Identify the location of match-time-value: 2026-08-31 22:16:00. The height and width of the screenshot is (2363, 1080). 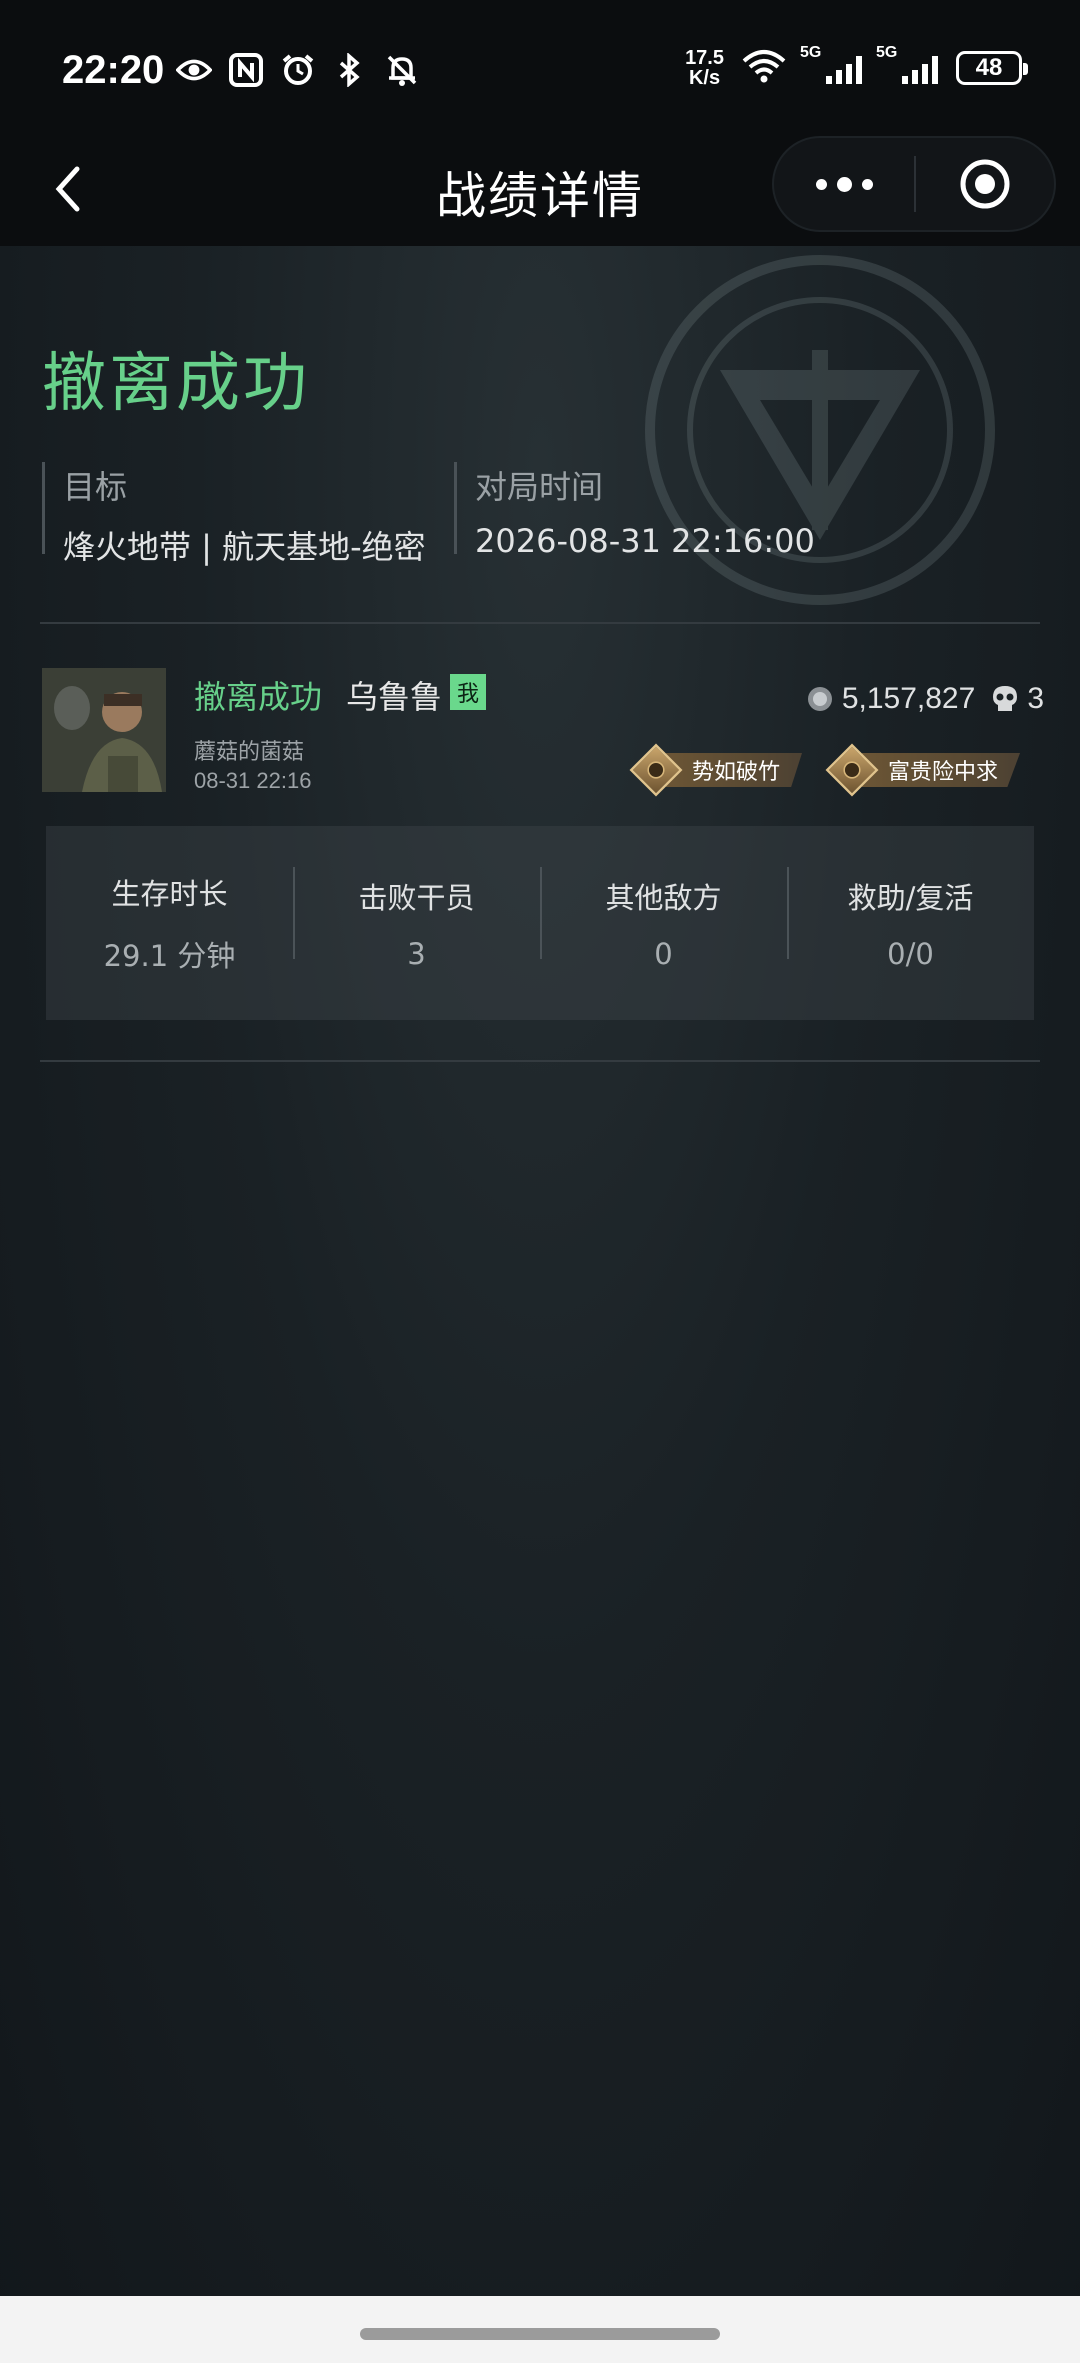
(645, 541).